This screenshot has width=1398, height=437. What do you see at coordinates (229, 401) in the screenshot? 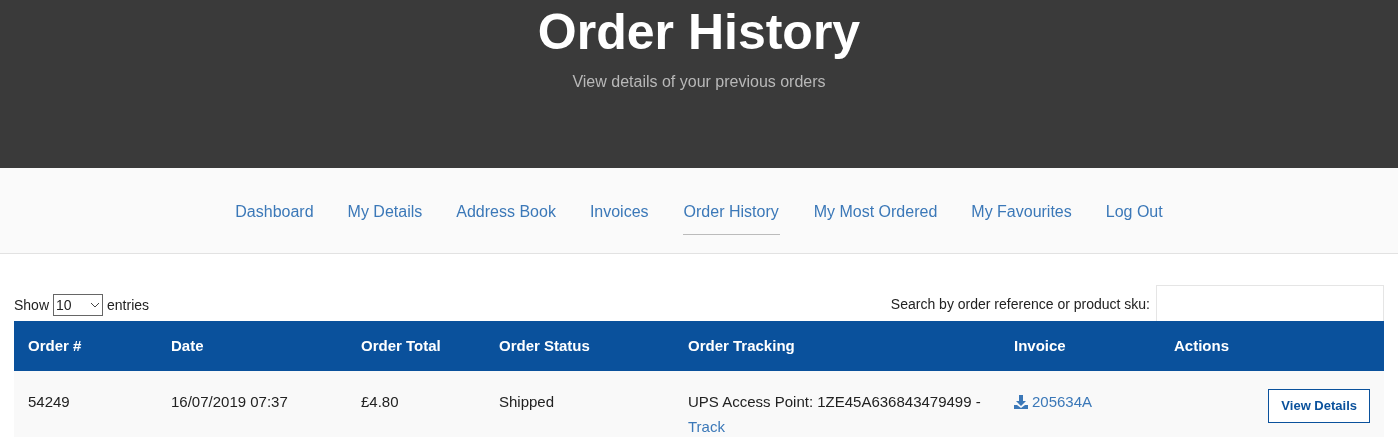
I see `table-cell: 16/07/2019 07:37` at bounding box center [229, 401].